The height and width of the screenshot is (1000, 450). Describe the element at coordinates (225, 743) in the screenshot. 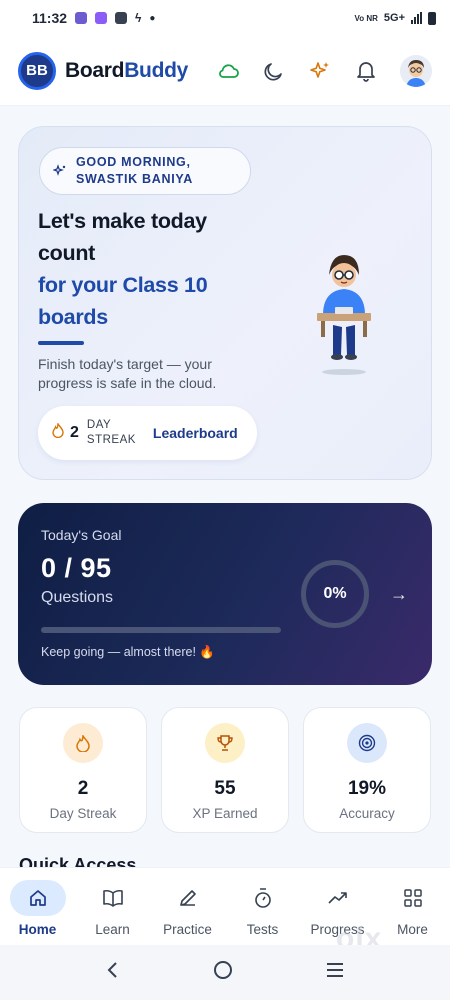

I see `trophy-icon` at that location.